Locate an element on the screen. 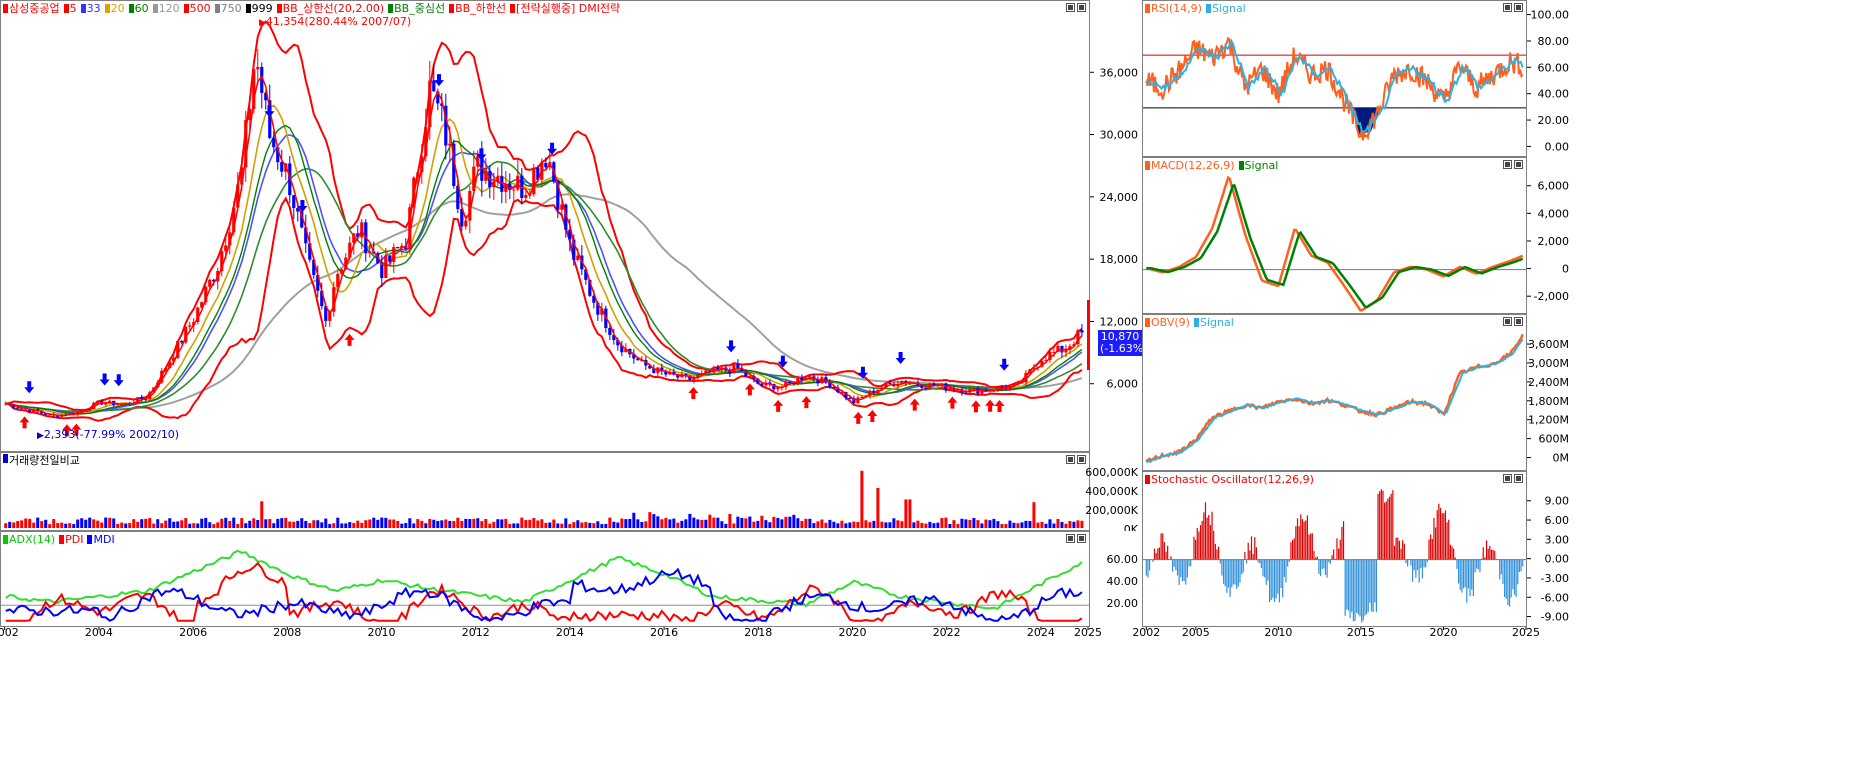 This screenshot has width=1871, height=763. volume-chart is located at coordinates (545, 491).